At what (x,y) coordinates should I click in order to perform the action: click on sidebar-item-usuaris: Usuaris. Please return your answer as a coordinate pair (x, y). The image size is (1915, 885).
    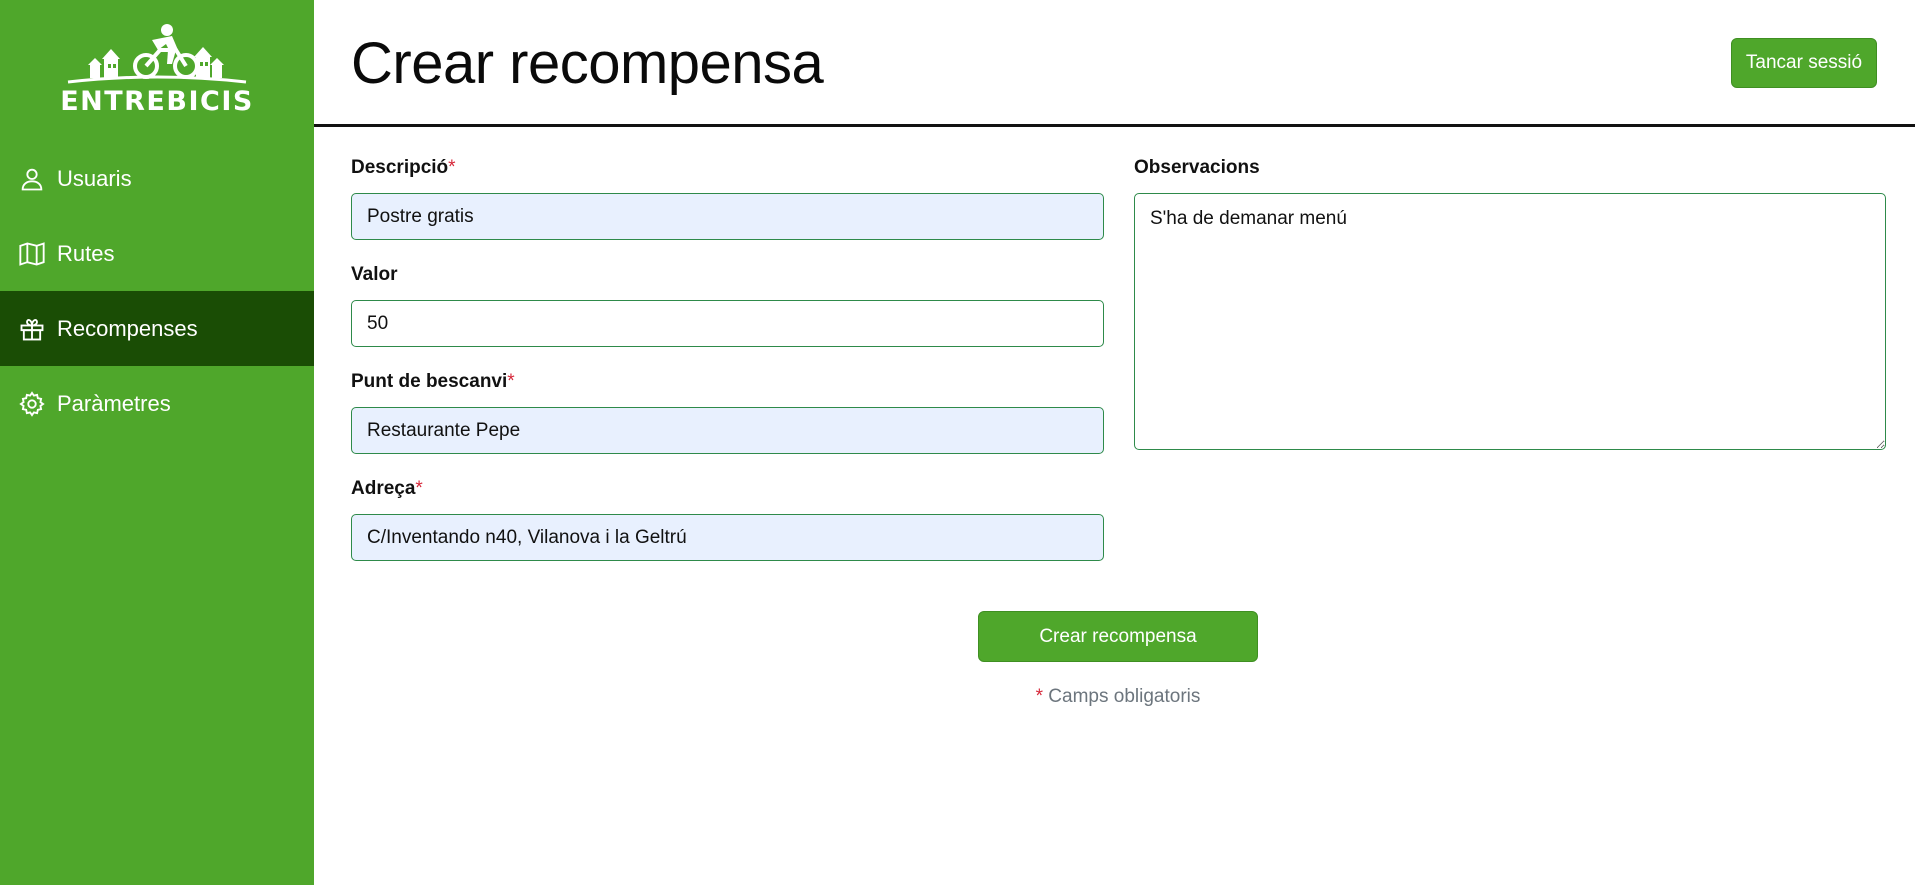
    Looking at the image, I should click on (157, 178).